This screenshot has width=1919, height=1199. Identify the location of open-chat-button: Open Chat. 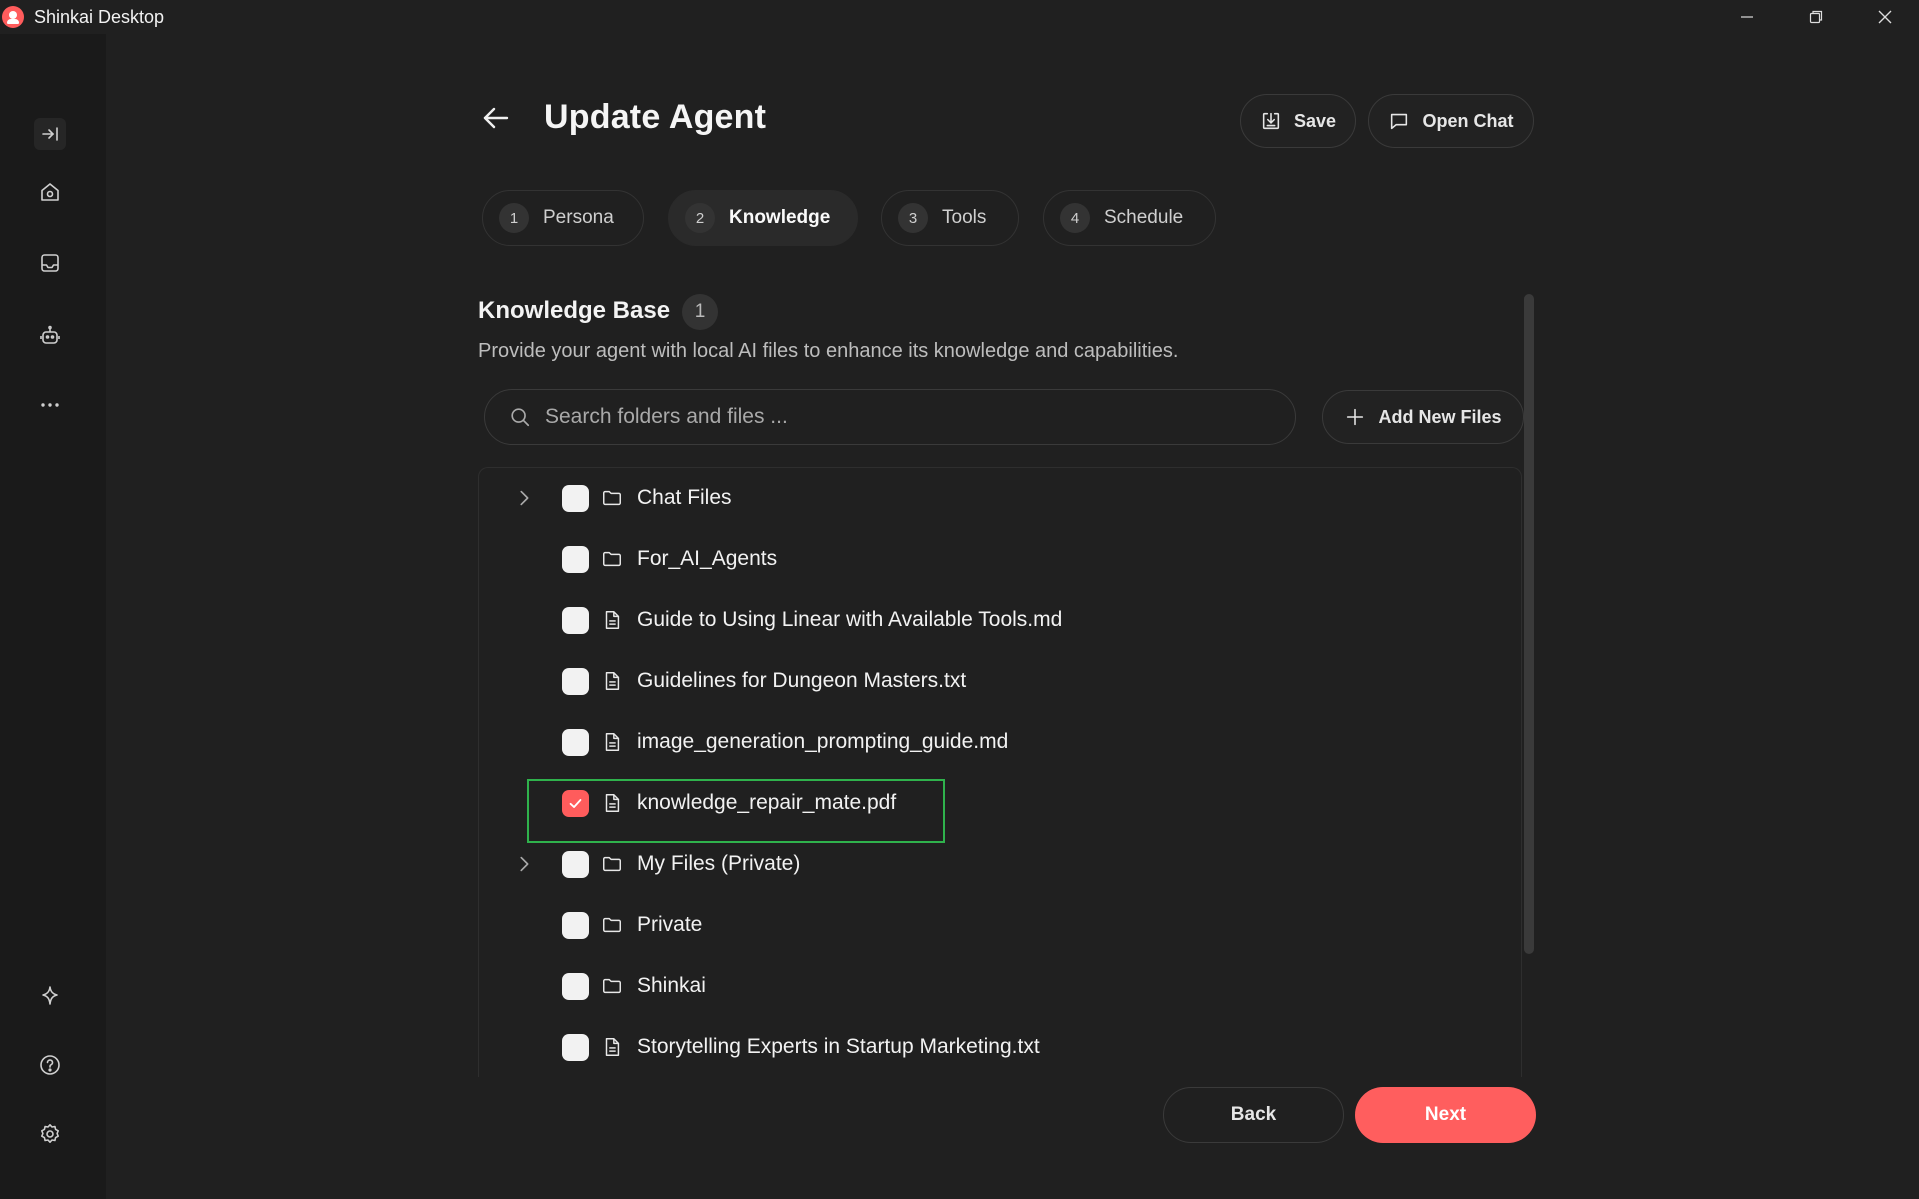
(1451, 121).